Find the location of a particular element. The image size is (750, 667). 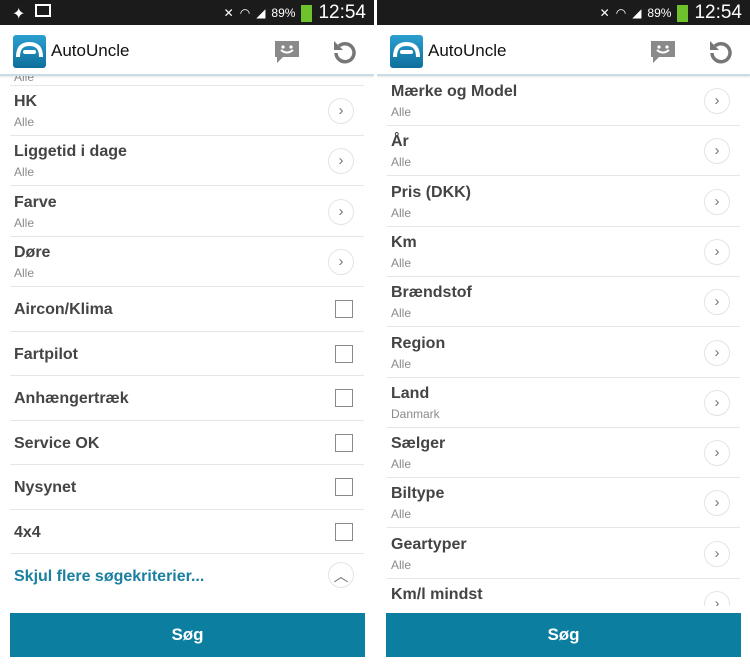

filter-row: Region Alle › is located at coordinates (563, 353).